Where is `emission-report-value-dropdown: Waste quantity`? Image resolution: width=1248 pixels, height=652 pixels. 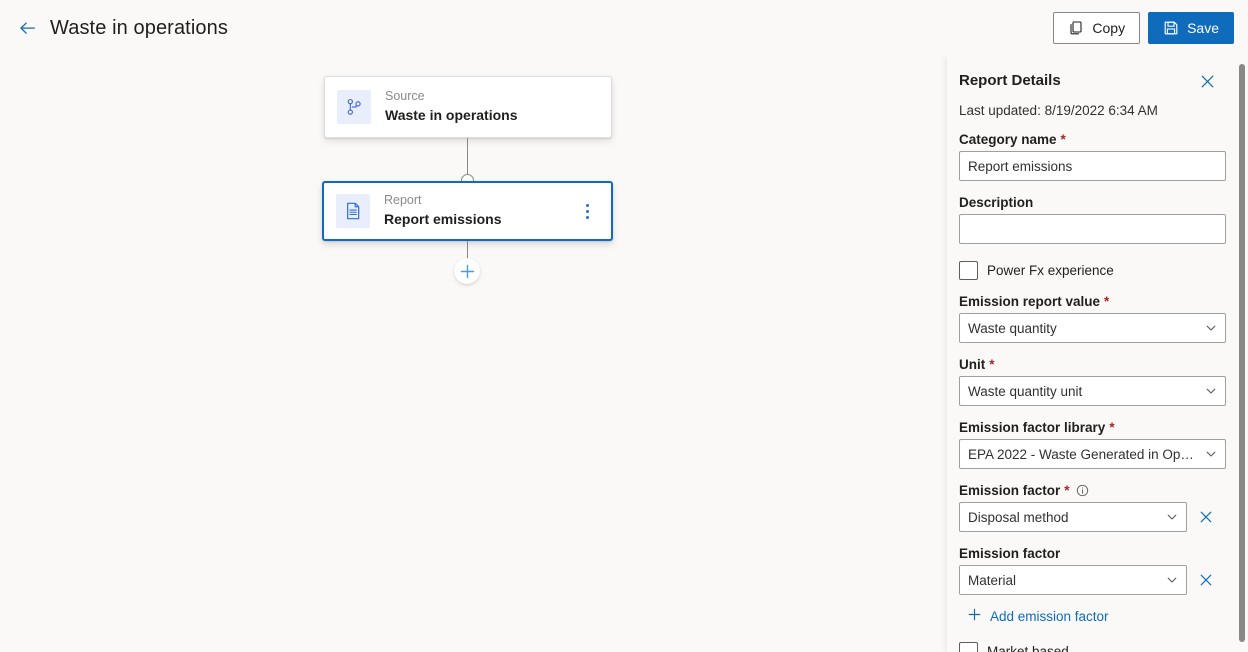
emission-report-value-dropdown: Waste quantity is located at coordinates (1092, 328).